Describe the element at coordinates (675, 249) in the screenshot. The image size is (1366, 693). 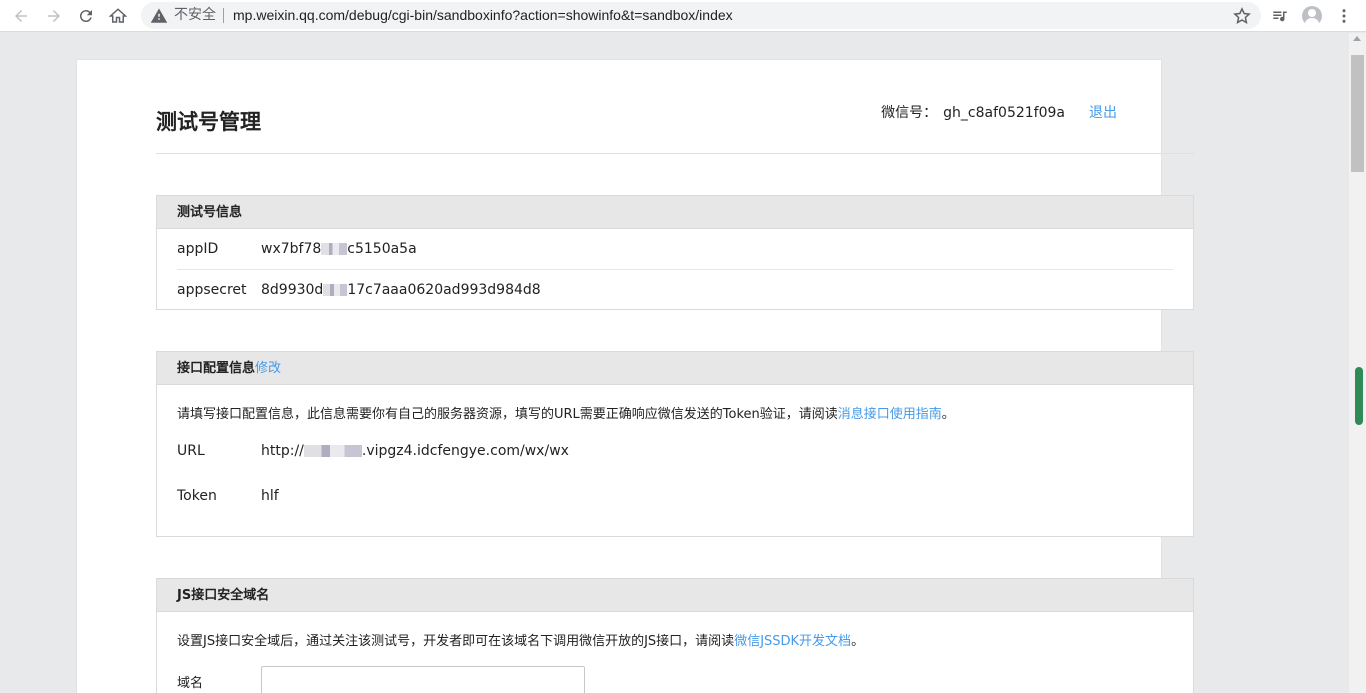
I see `appid-row: appID wx7bf78 c5150a5a` at that location.